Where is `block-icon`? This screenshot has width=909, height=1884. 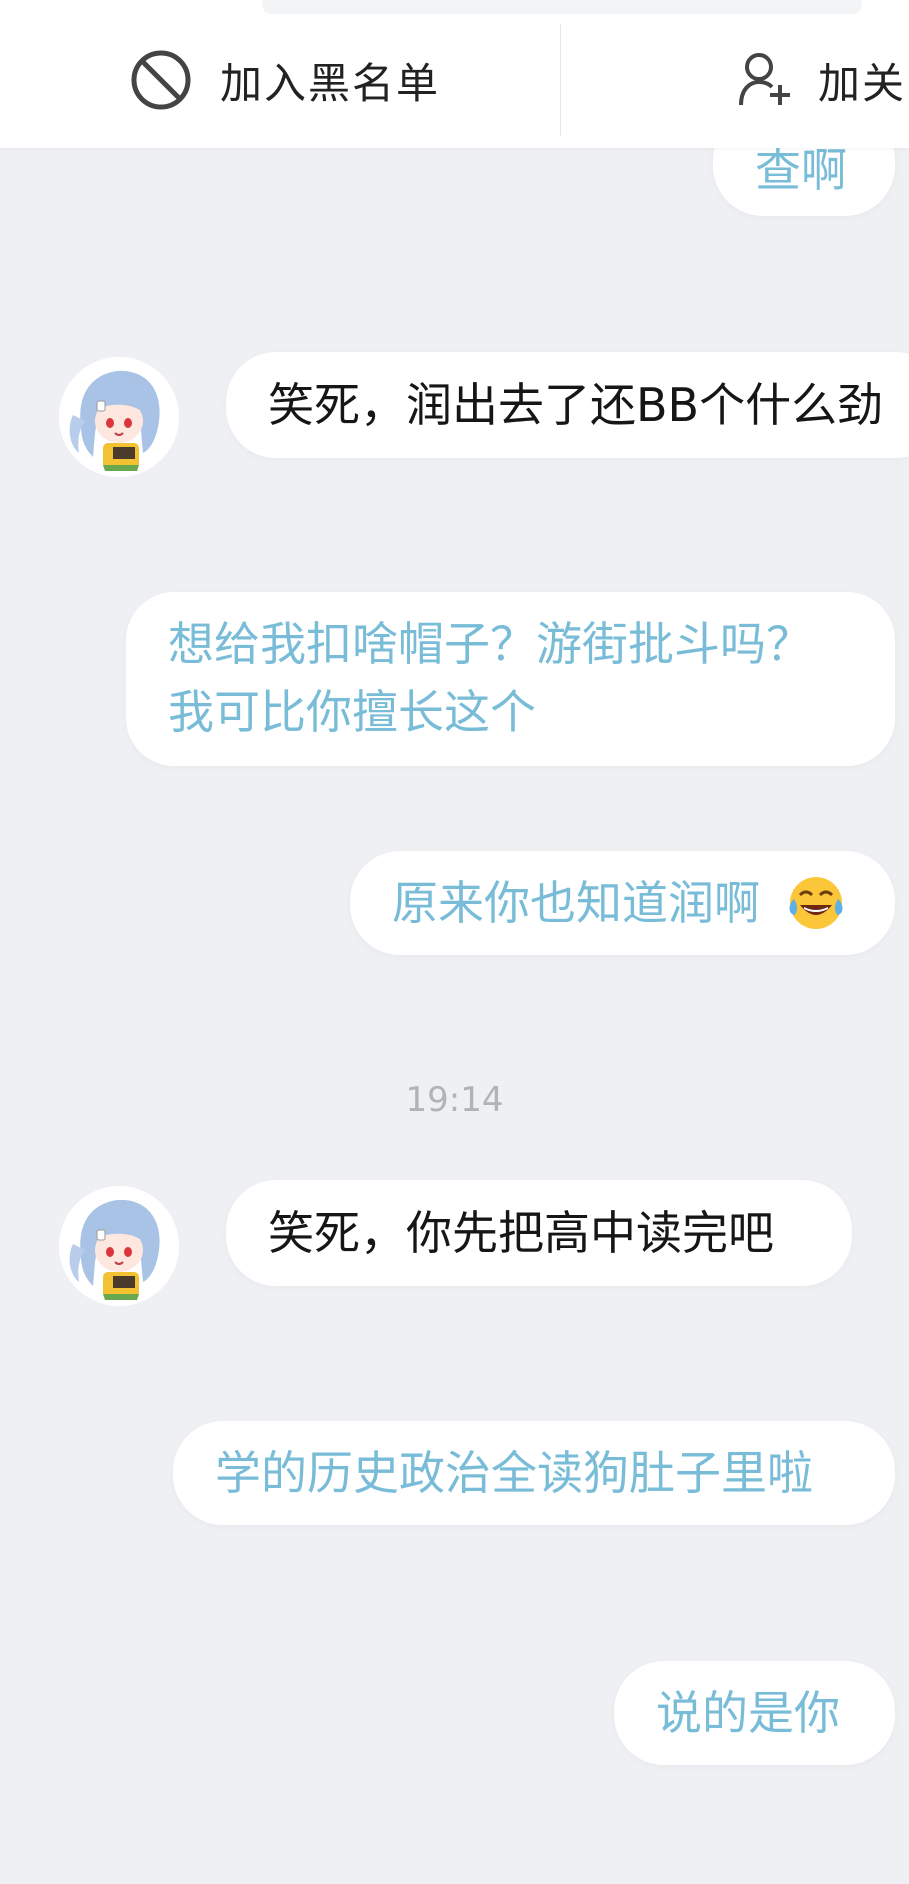 block-icon is located at coordinates (161, 80).